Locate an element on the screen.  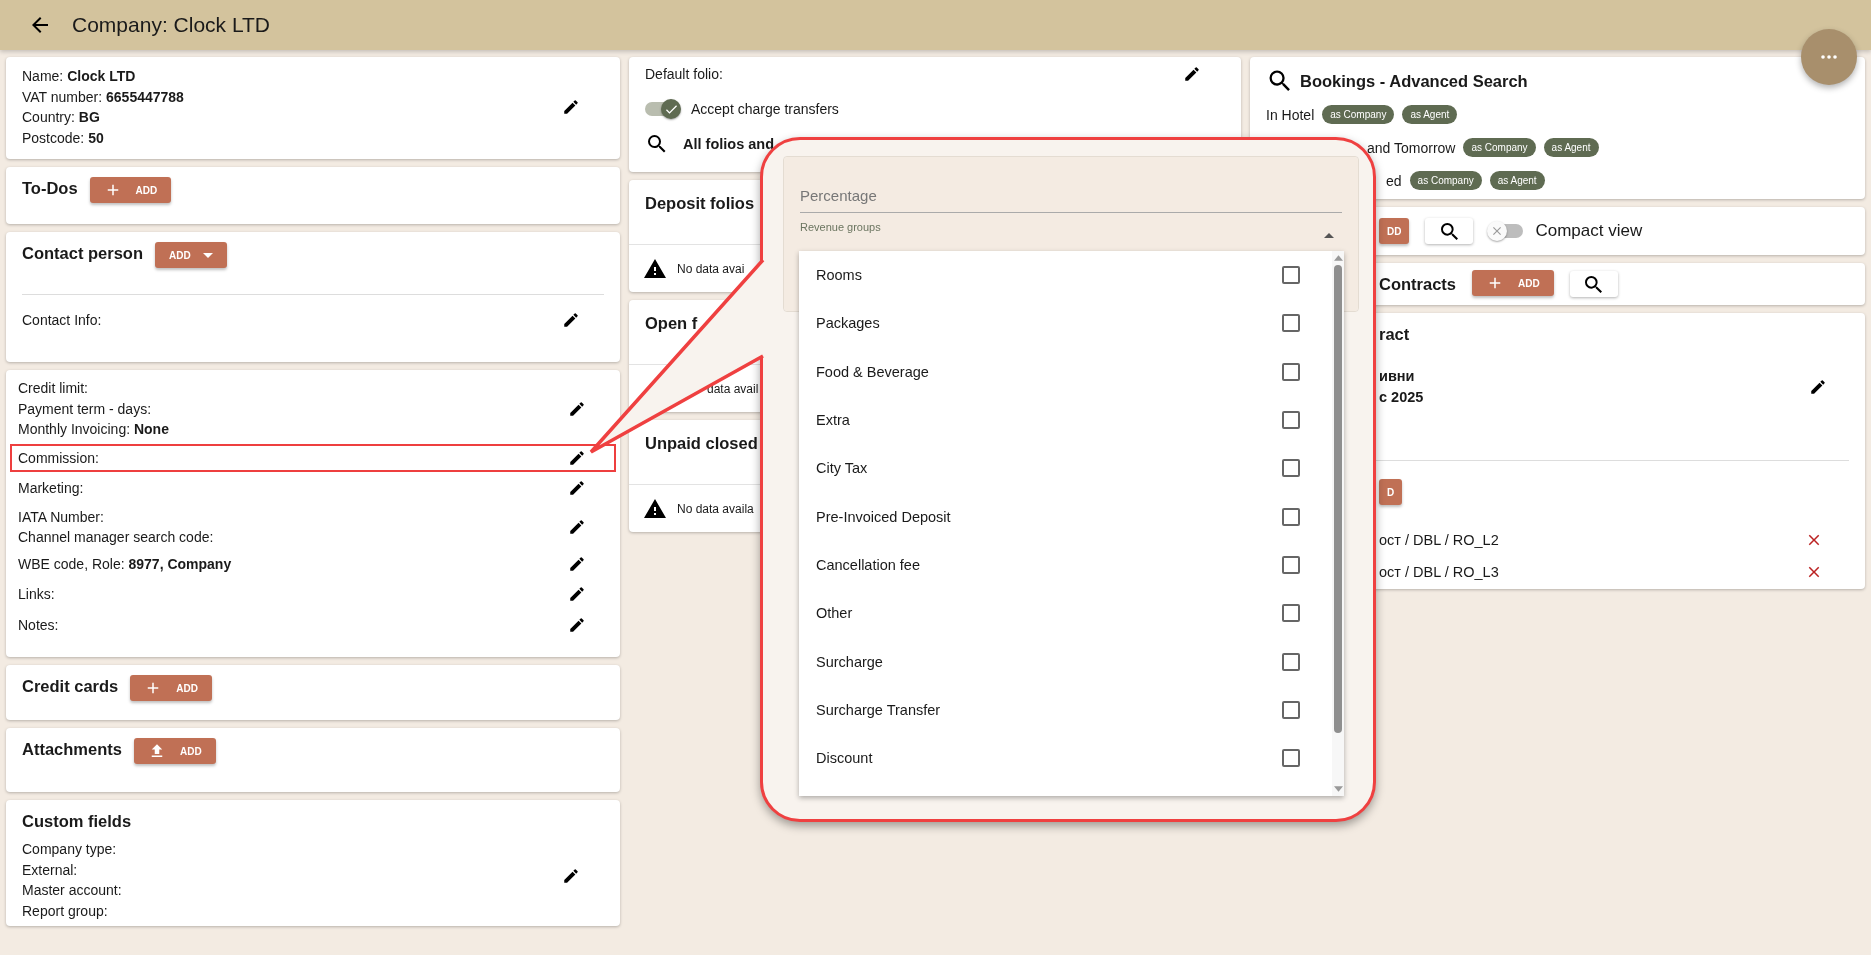
field-text: Postcode: 50 is located at coordinates (63, 138).